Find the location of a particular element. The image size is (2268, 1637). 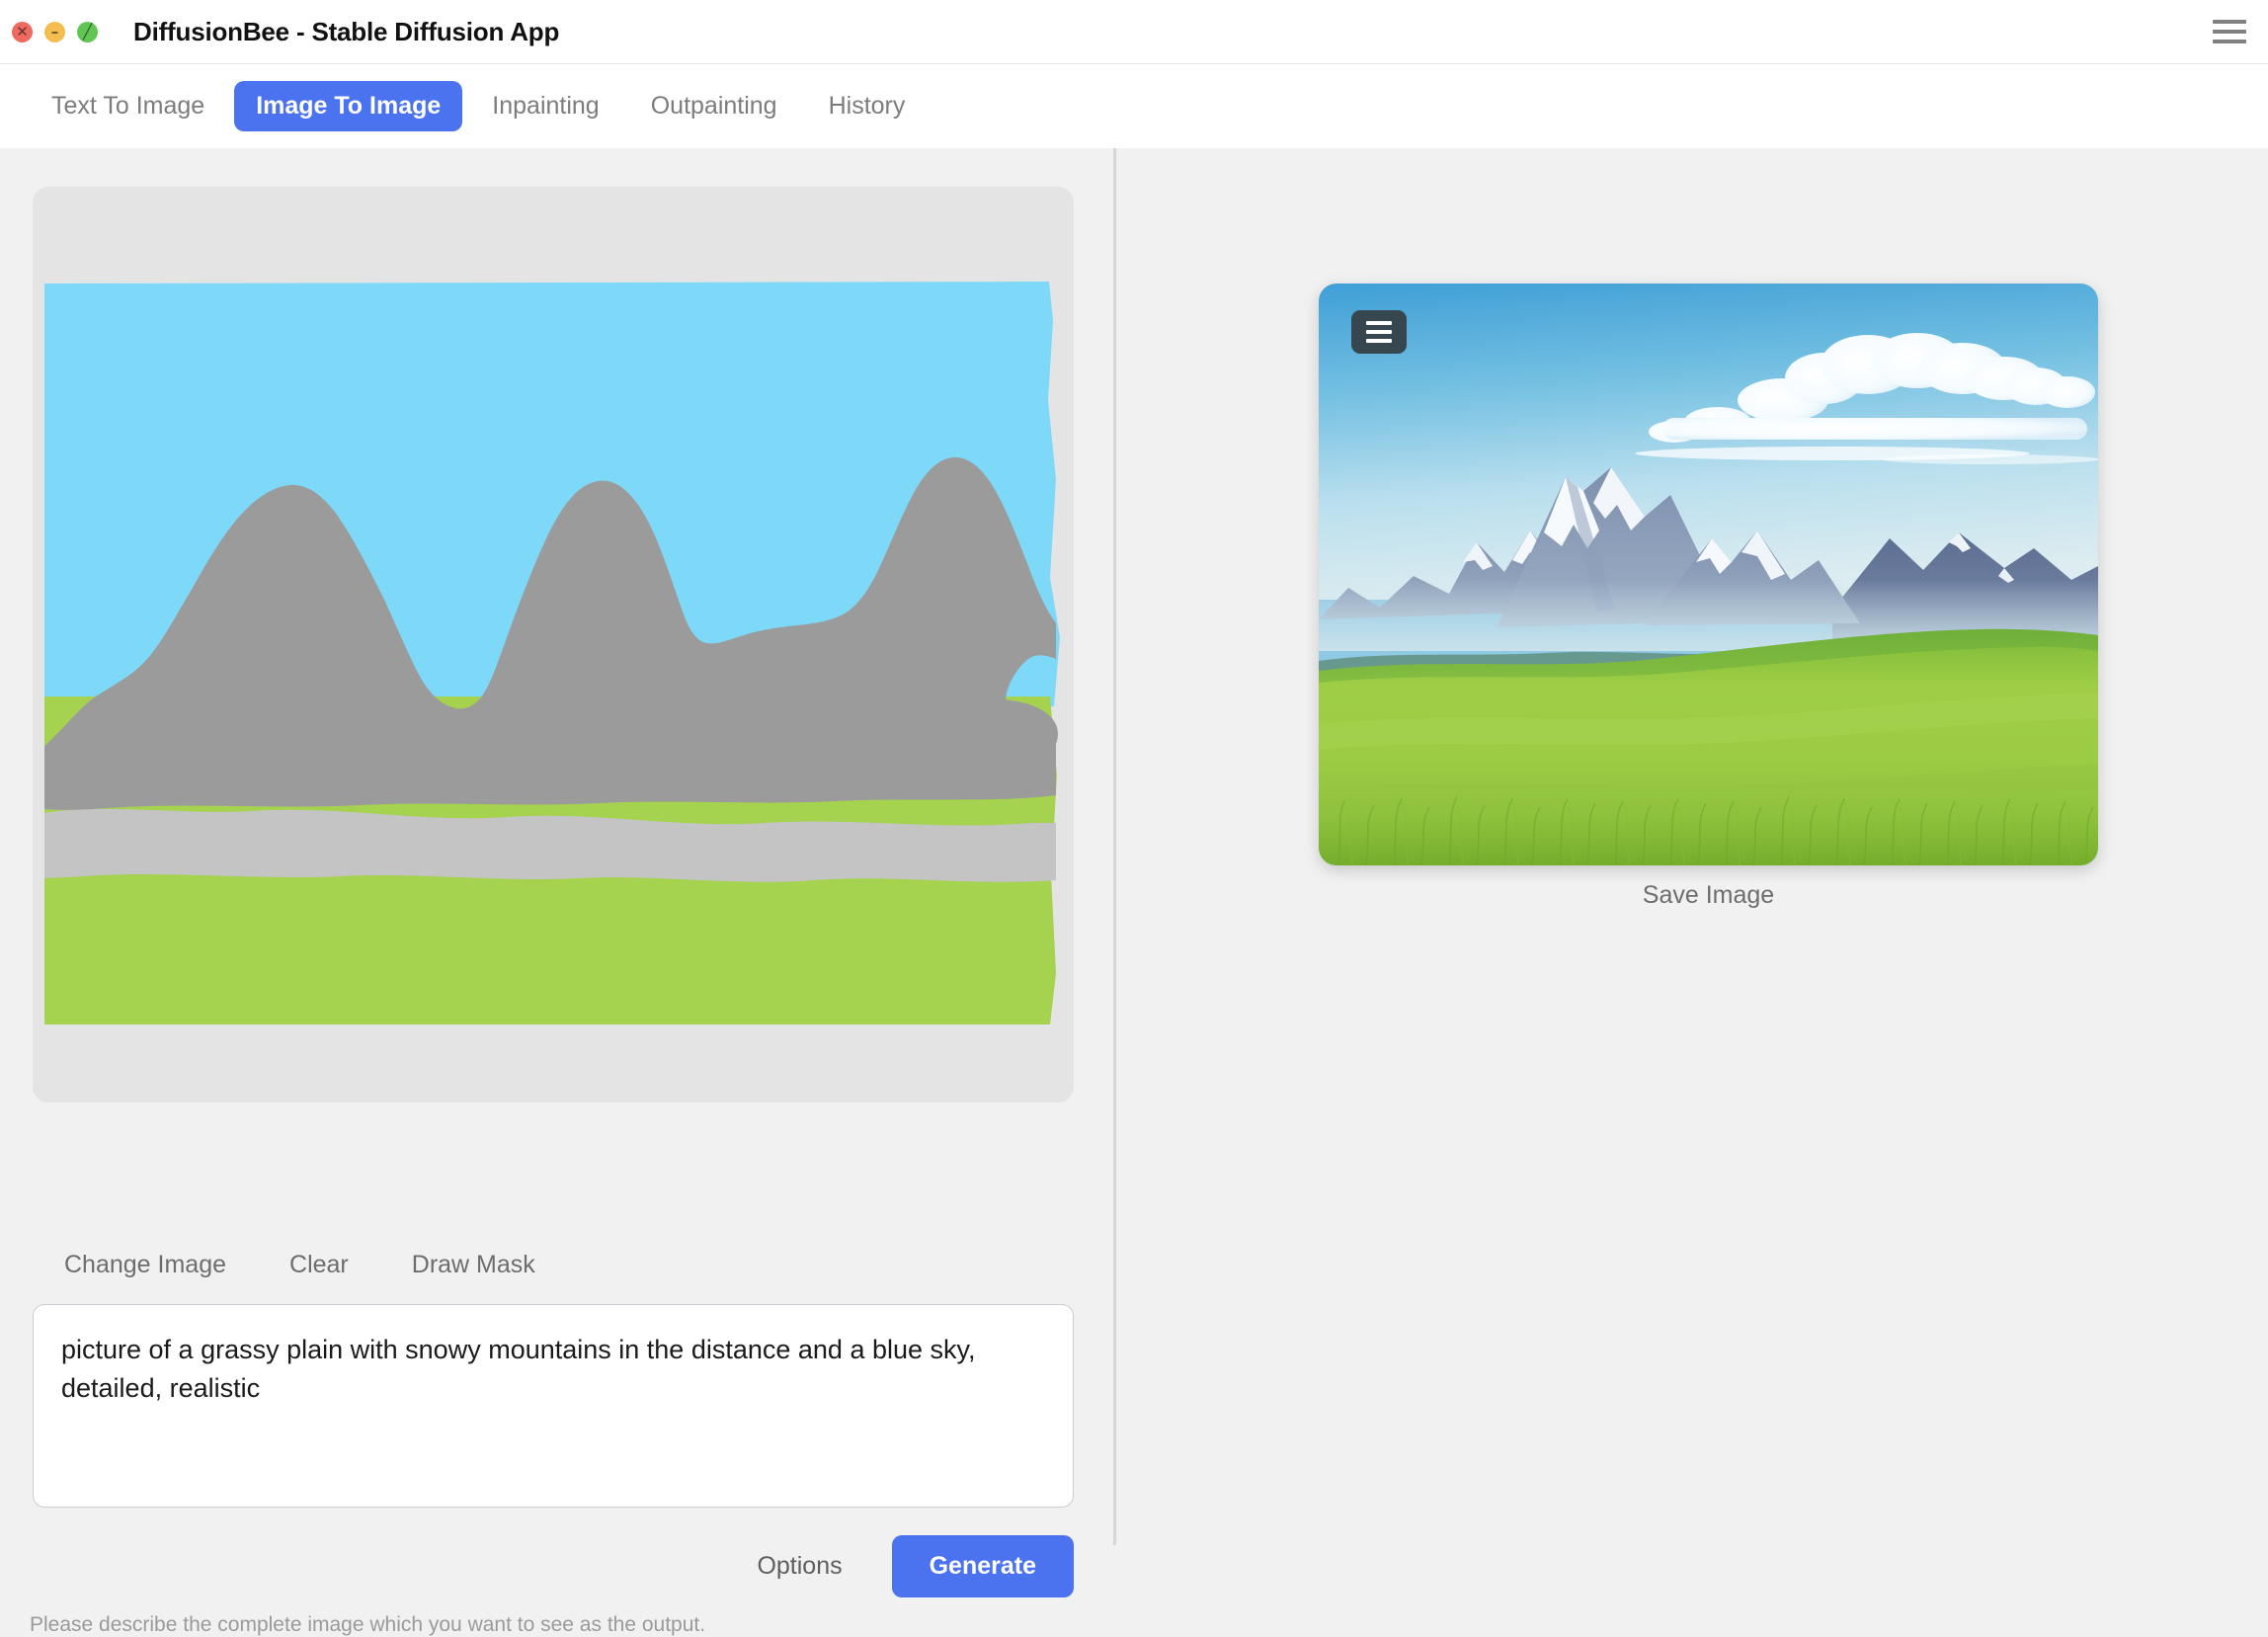

minimize-icon: – is located at coordinates (54, 31).